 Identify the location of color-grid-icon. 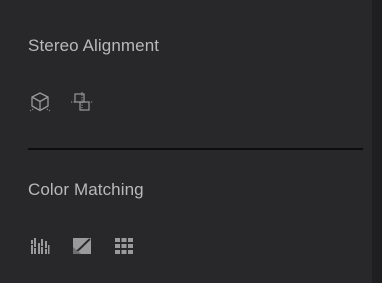
(124, 246).